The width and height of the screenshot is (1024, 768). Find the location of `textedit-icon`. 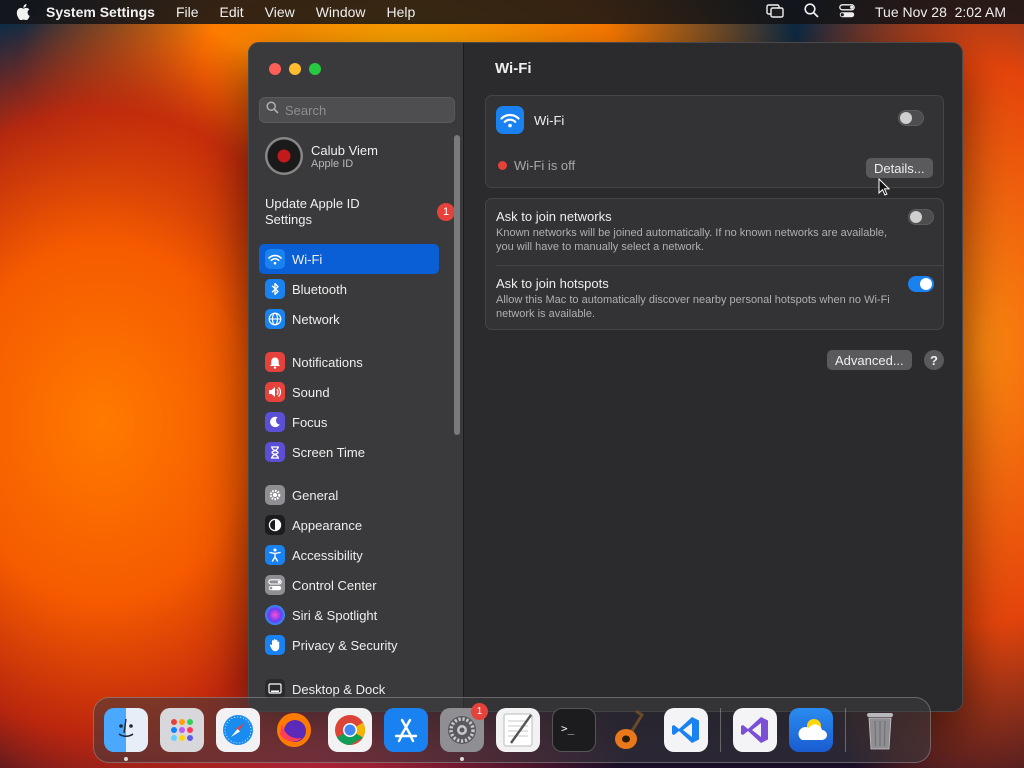

textedit-icon is located at coordinates (518, 730).